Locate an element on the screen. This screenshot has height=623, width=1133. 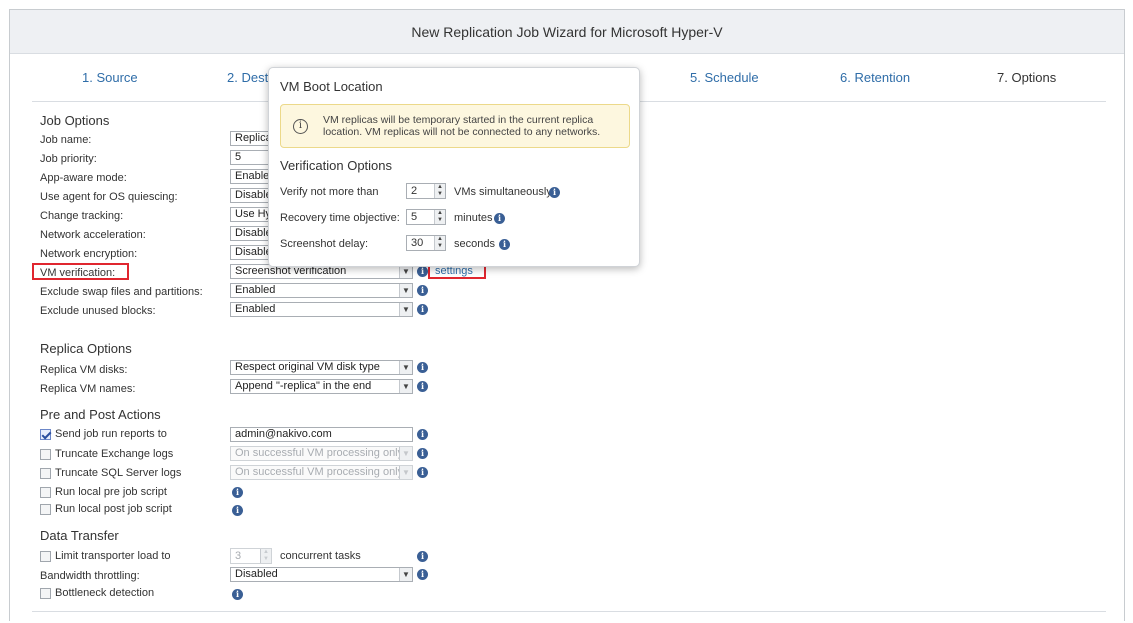
verify-unit: VMs simultaneously is located at coordinates (503, 192).